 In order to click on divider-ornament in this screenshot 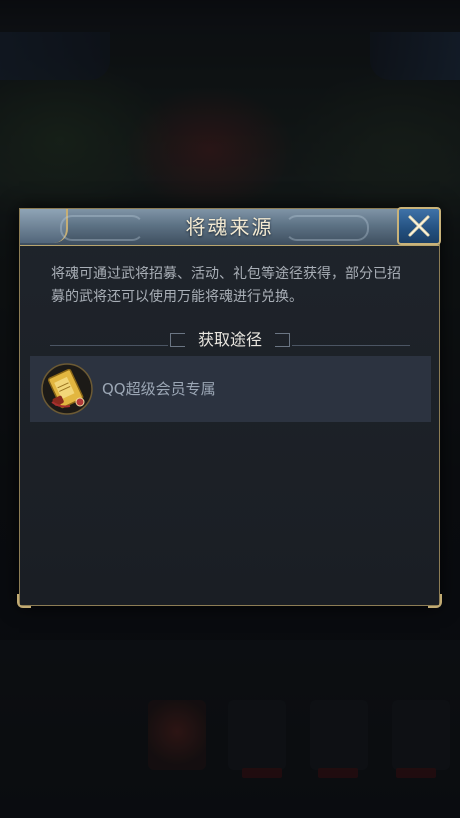, I will do `click(282, 340)`.